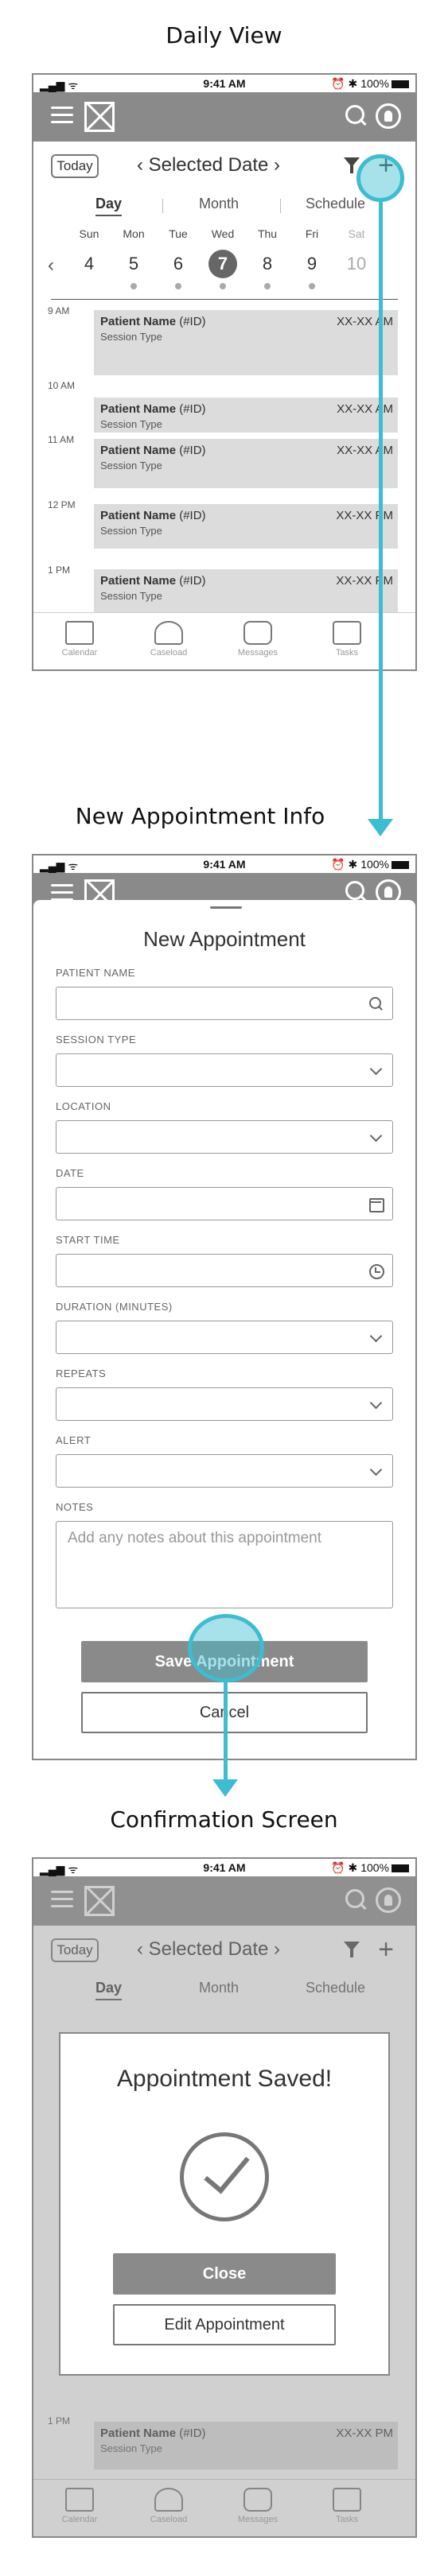 The image size is (448, 2576). I want to click on tab-schedule: Schedule, so click(335, 204).